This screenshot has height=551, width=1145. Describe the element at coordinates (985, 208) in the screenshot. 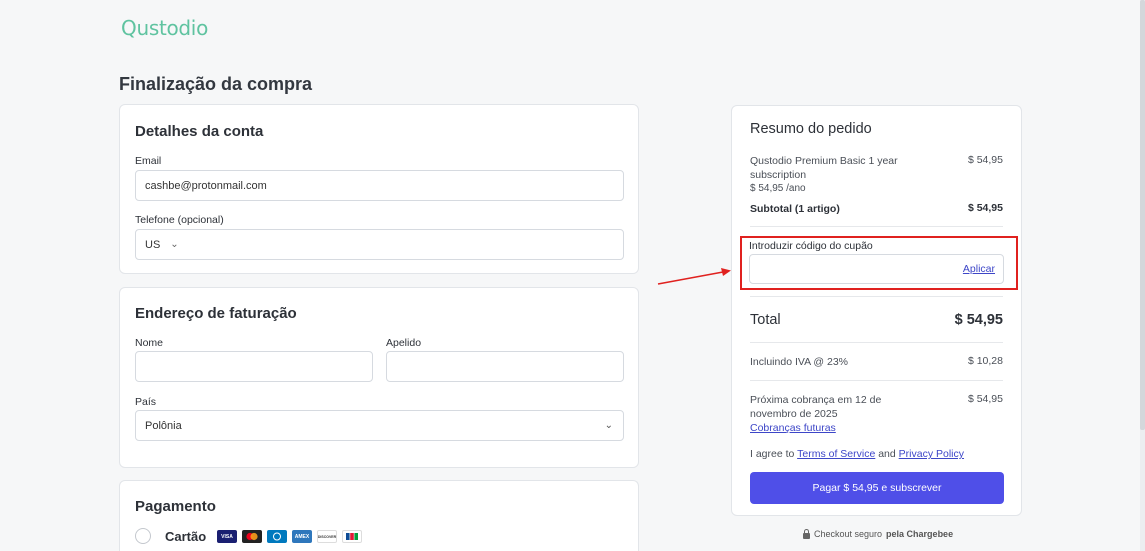

I see `subtotal-value: $ 54,95` at that location.